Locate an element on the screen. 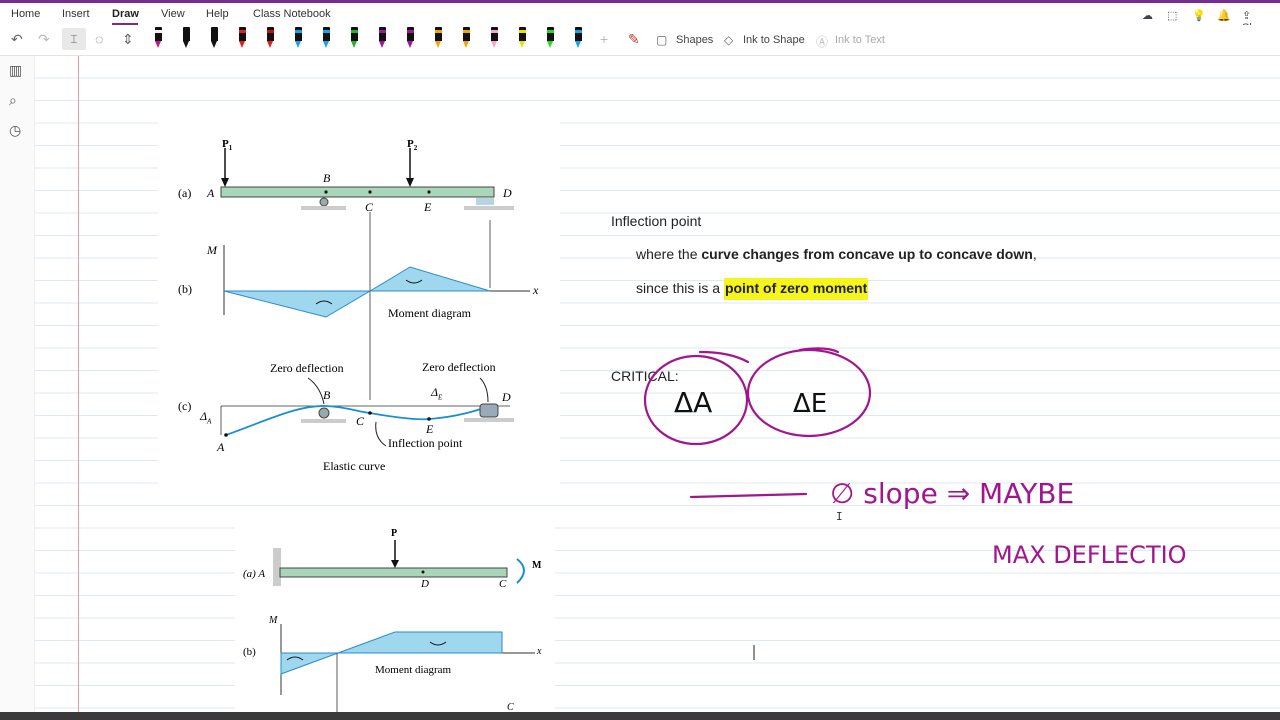 The image size is (1280, 720). label-p: P is located at coordinates (394, 533).